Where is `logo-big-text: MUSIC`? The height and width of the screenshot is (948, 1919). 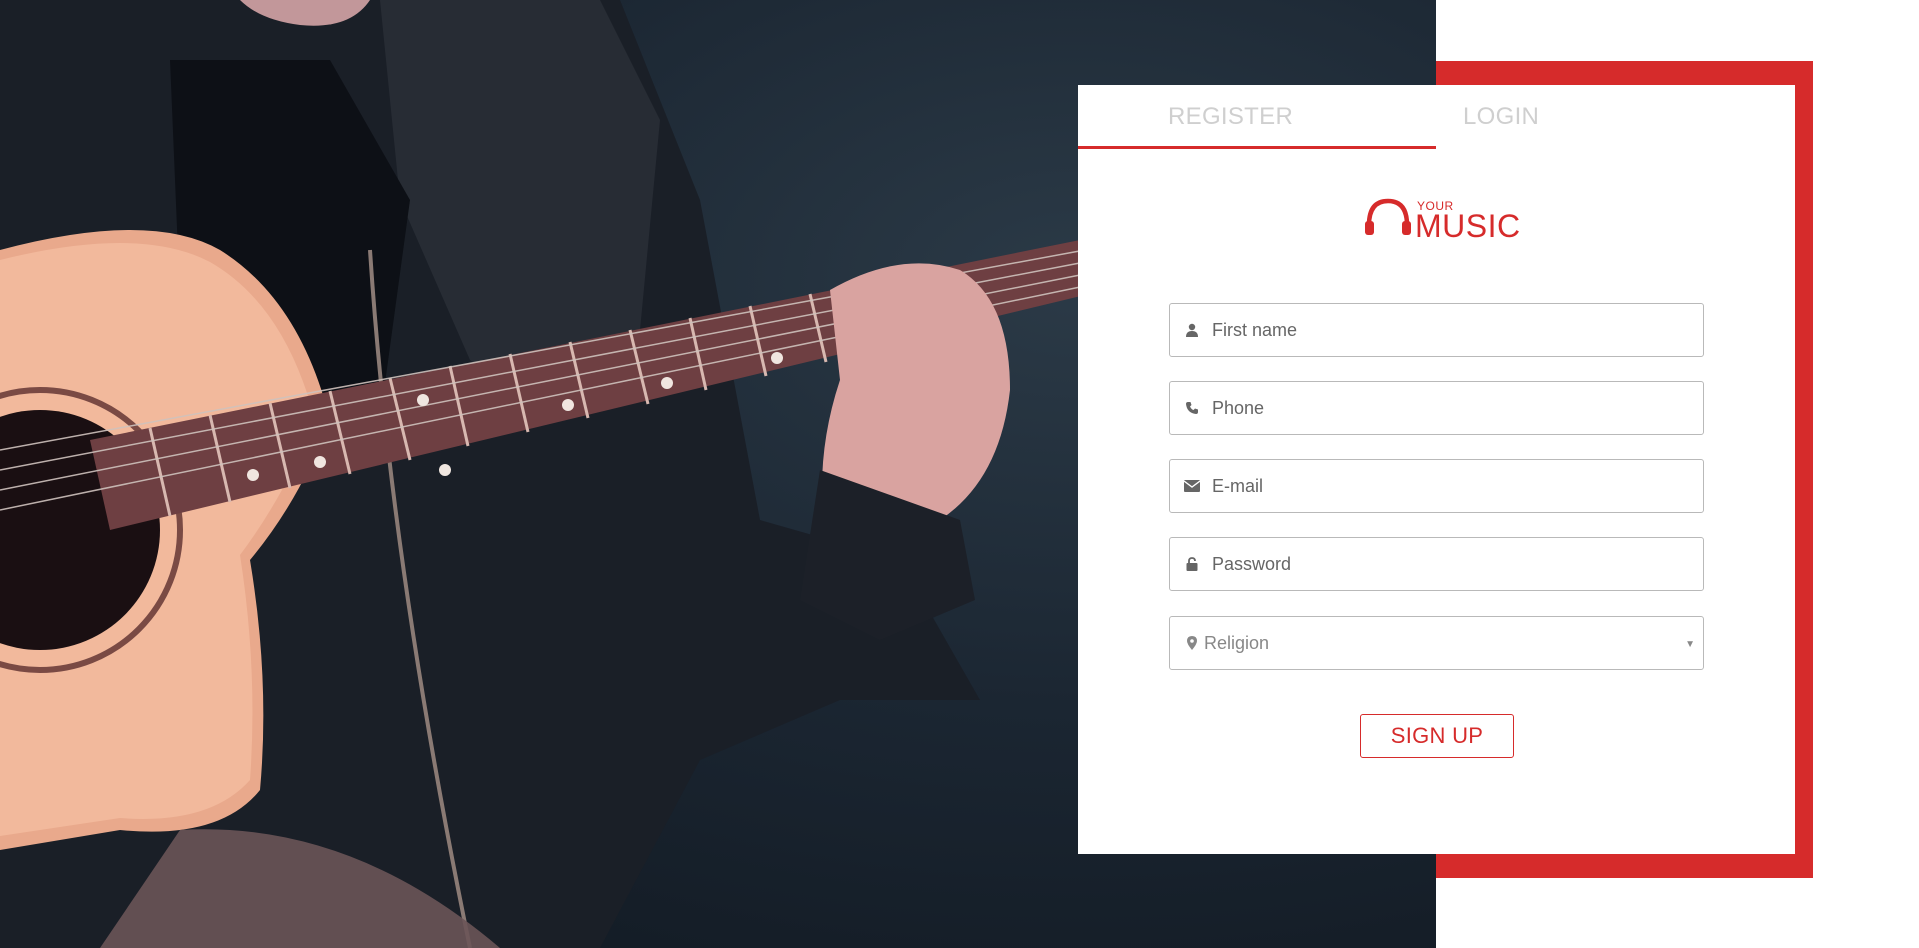
logo-big-text: MUSIC is located at coordinates (1468, 226).